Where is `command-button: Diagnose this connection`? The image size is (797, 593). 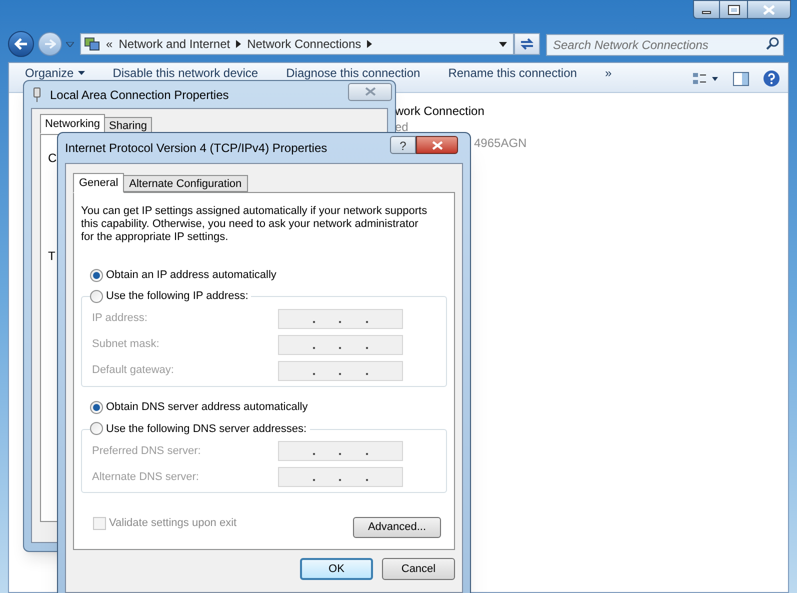 command-button: Diagnose this connection is located at coordinates (353, 73).